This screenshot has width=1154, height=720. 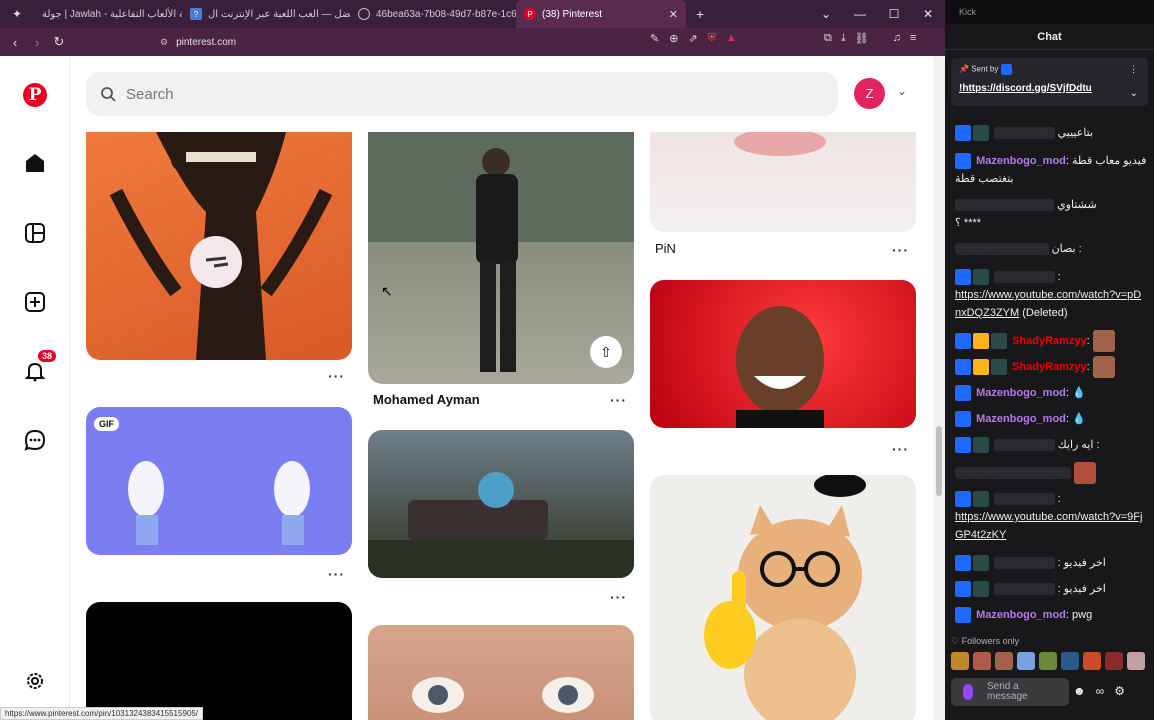 I want to click on user-badge-icon, so click(x=1006, y=69).